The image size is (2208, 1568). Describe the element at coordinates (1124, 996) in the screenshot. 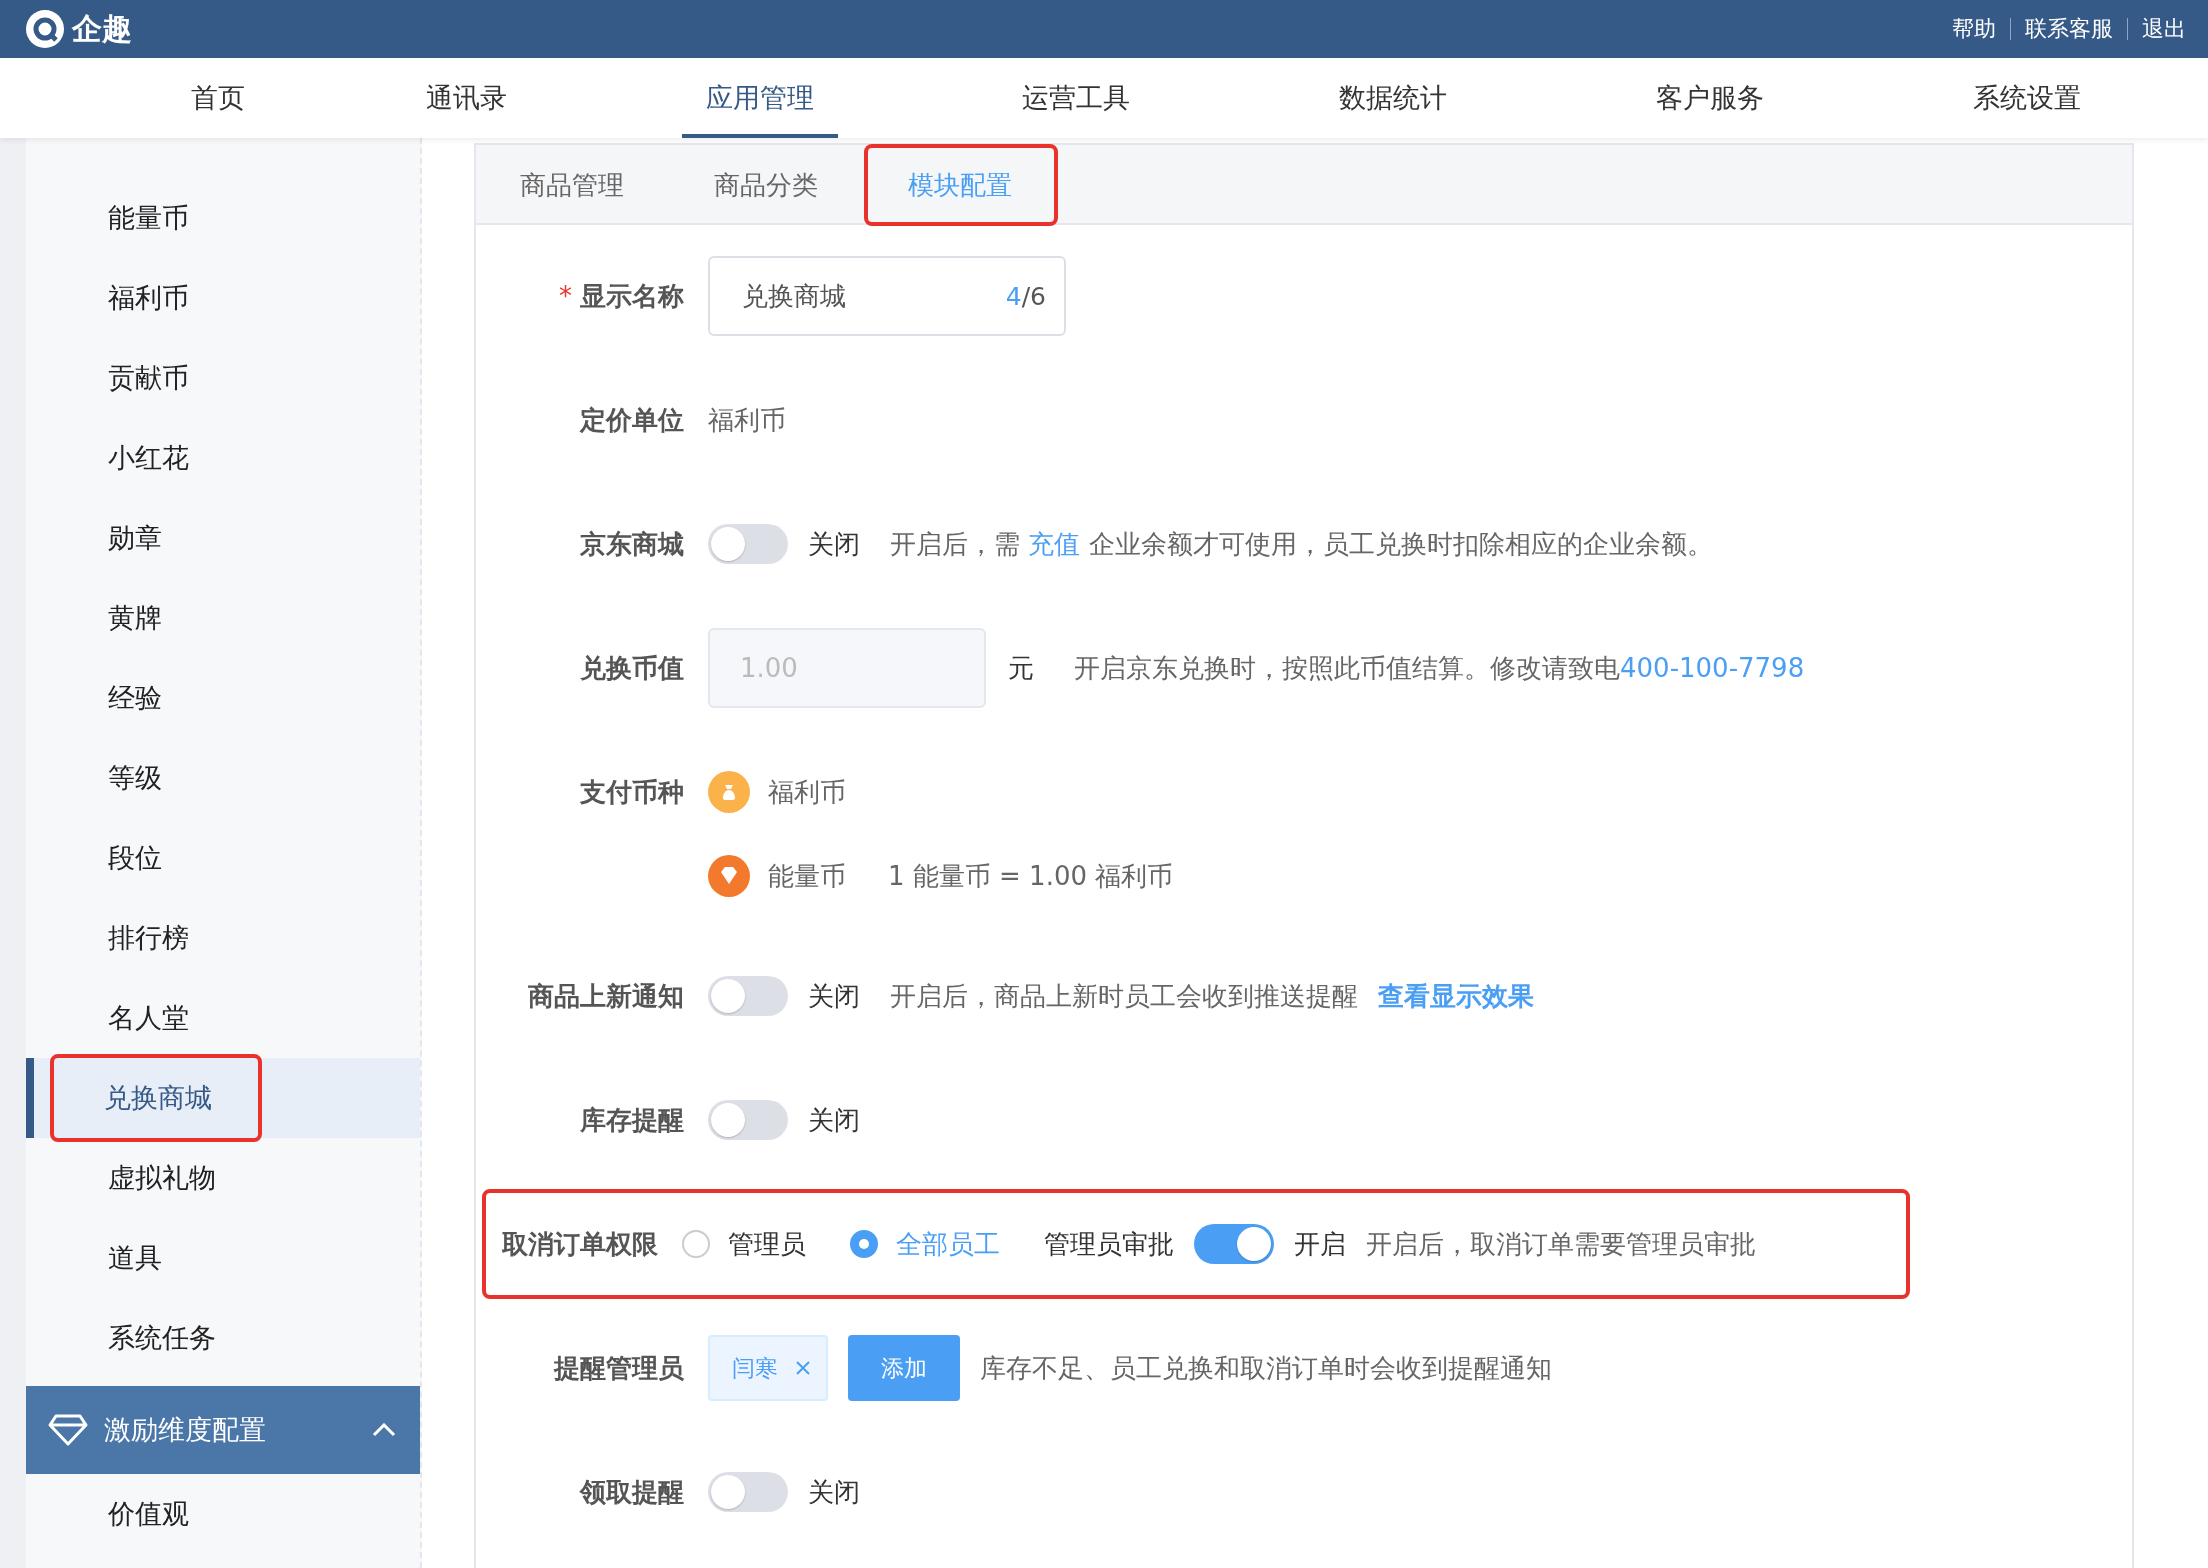

I see `hint-text: 开启后，商品上新时员工会收到推送提醒` at that location.